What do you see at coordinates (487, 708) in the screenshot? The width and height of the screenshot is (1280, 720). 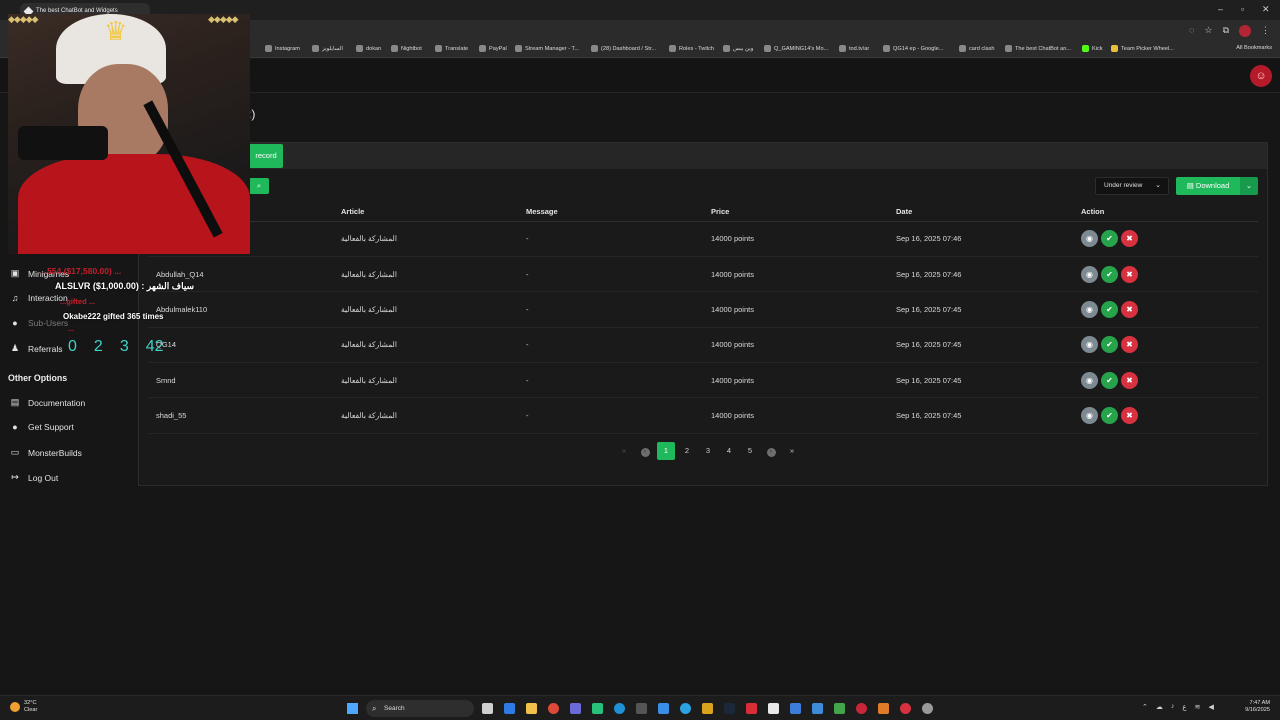 I see `task-view-icon` at bounding box center [487, 708].